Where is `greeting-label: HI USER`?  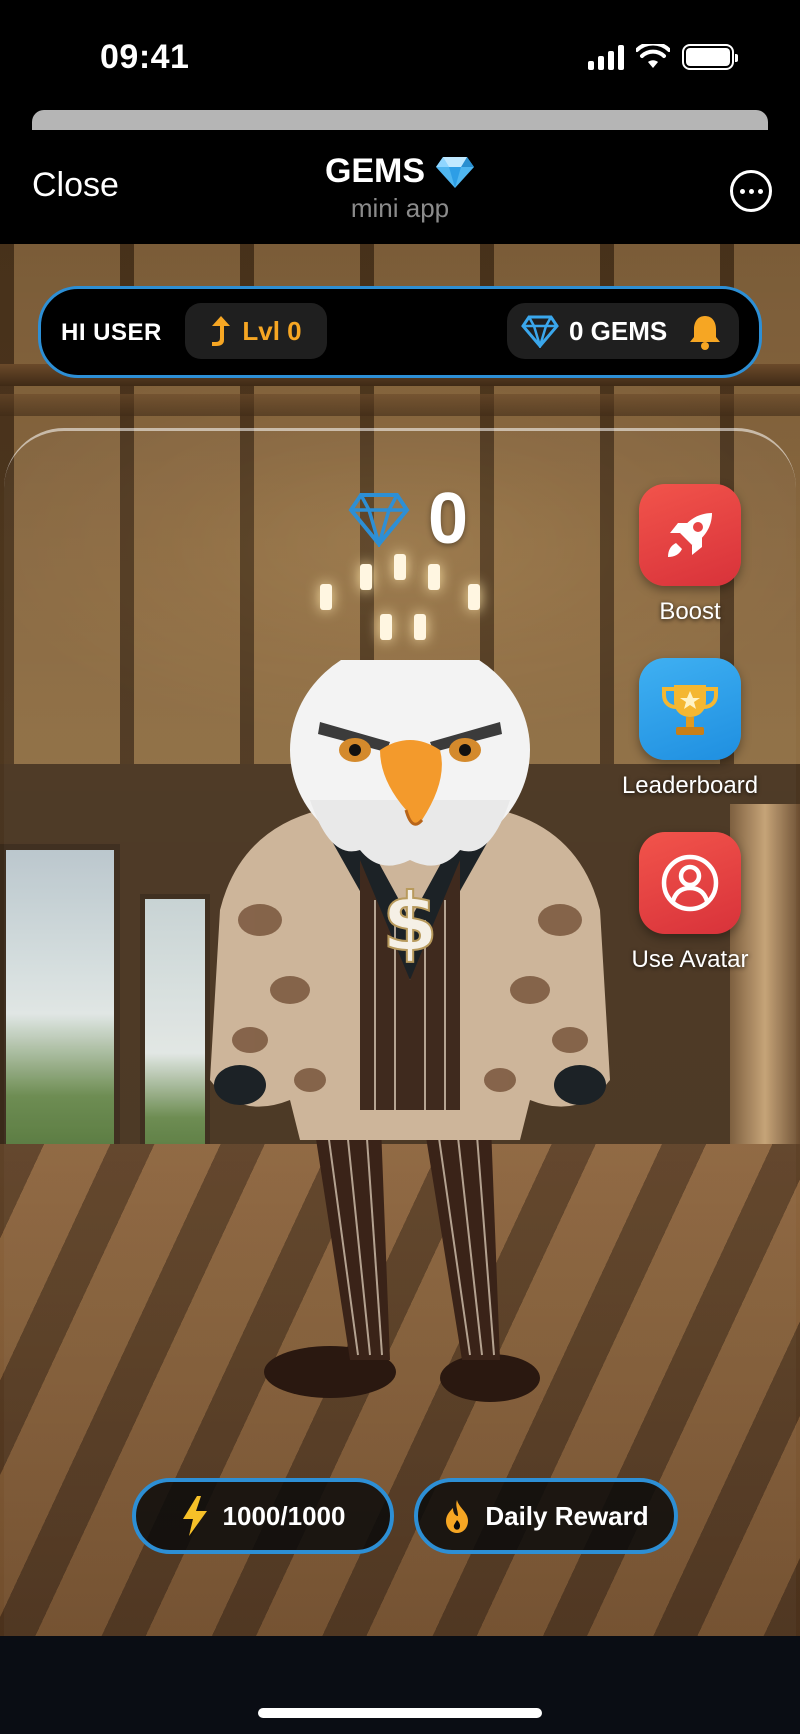 greeting-label: HI USER is located at coordinates (111, 332).